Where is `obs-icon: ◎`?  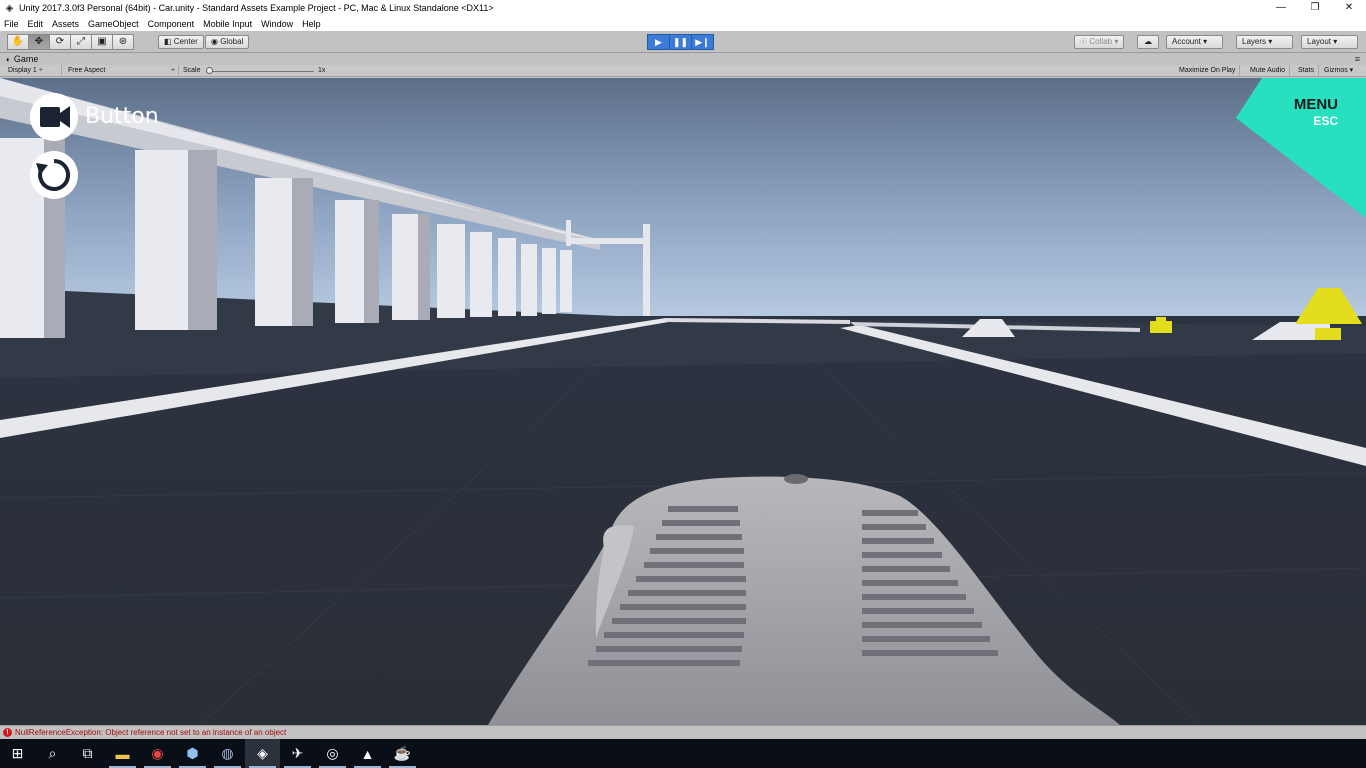 obs-icon: ◎ is located at coordinates (332, 753).